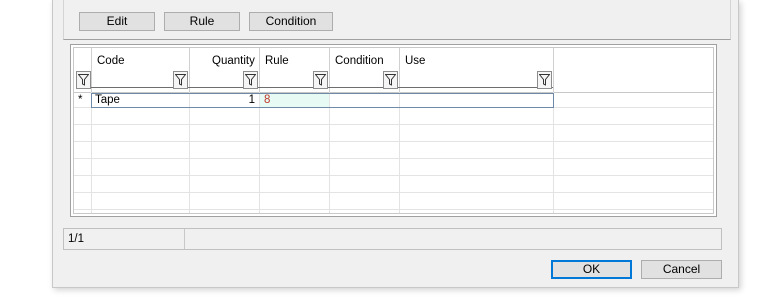 The height and width of the screenshot is (304, 762). What do you see at coordinates (202, 21) in the screenshot?
I see `rule-button: Rule` at bounding box center [202, 21].